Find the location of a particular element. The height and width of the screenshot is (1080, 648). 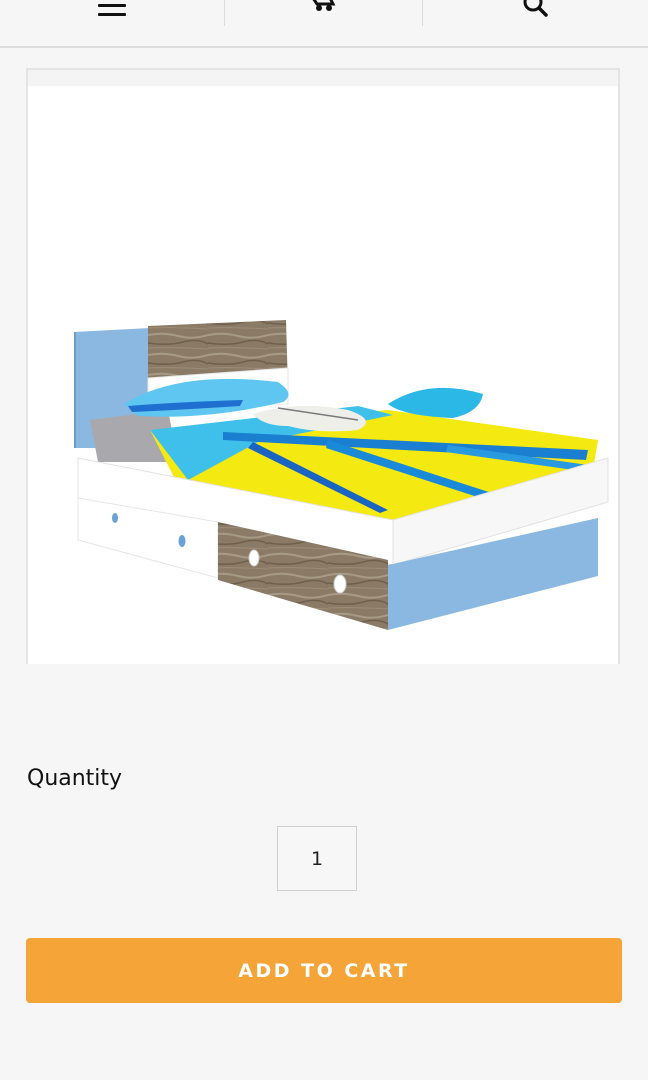

top-navigation-bar is located at coordinates (324, 24).